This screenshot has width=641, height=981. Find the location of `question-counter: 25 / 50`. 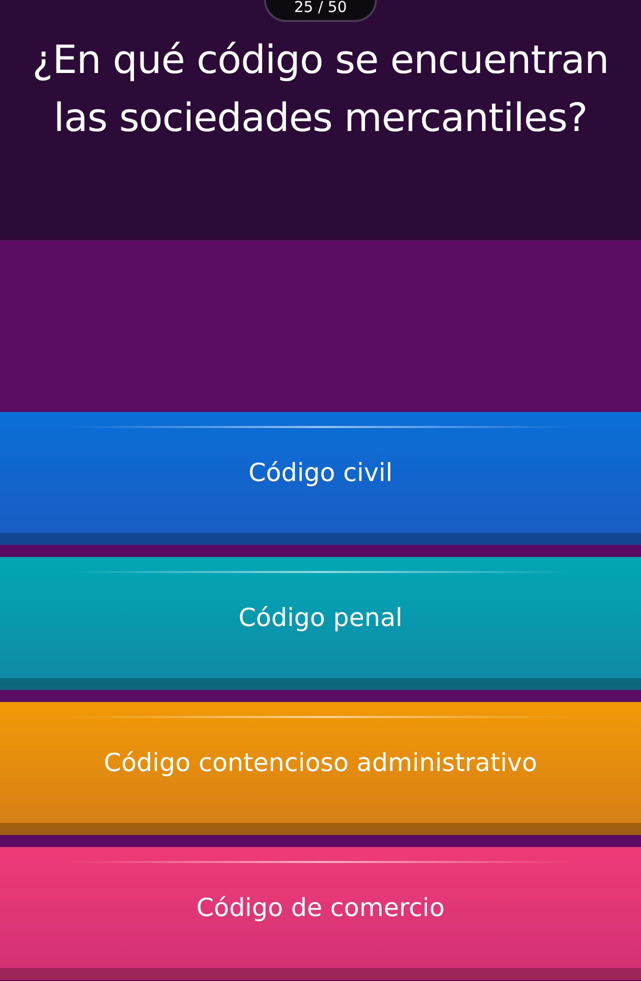

question-counter: 25 / 50 is located at coordinates (320, 11).